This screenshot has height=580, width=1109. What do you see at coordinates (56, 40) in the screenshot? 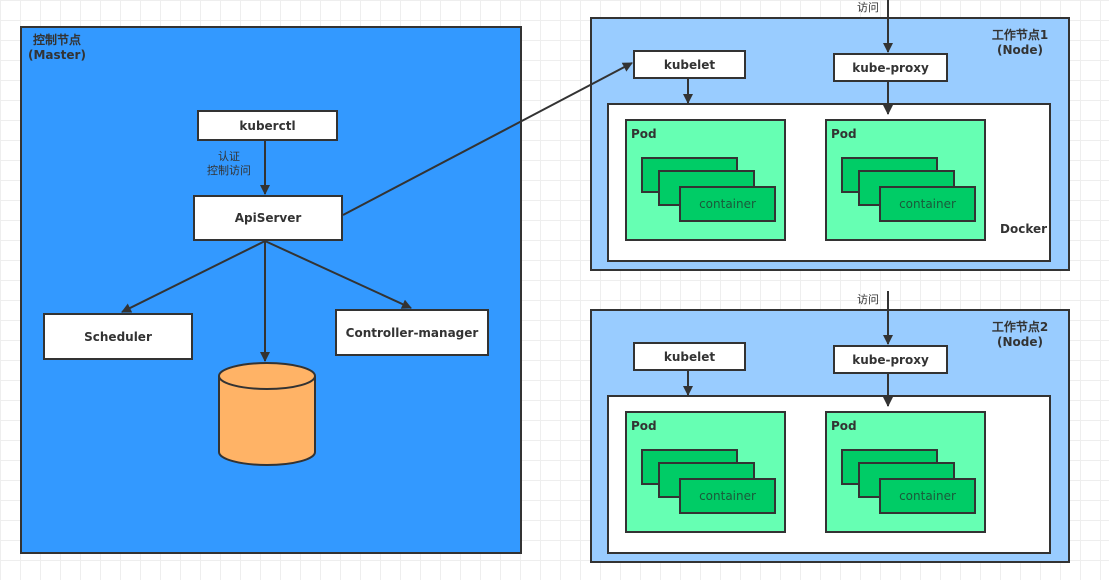
I see `master-title-text: 控制节点` at bounding box center [56, 40].